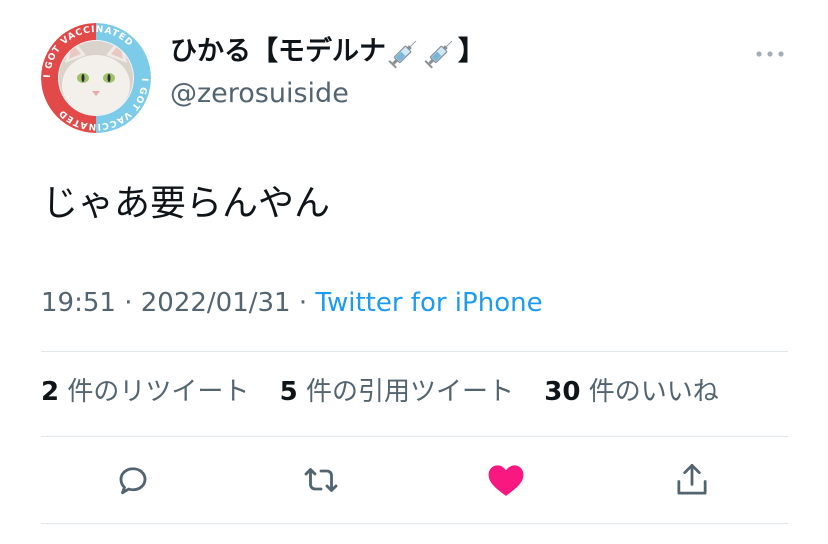 Image resolution: width=828 pixels, height=544 pixels. I want to click on more-horizontal-icon, so click(770, 52).